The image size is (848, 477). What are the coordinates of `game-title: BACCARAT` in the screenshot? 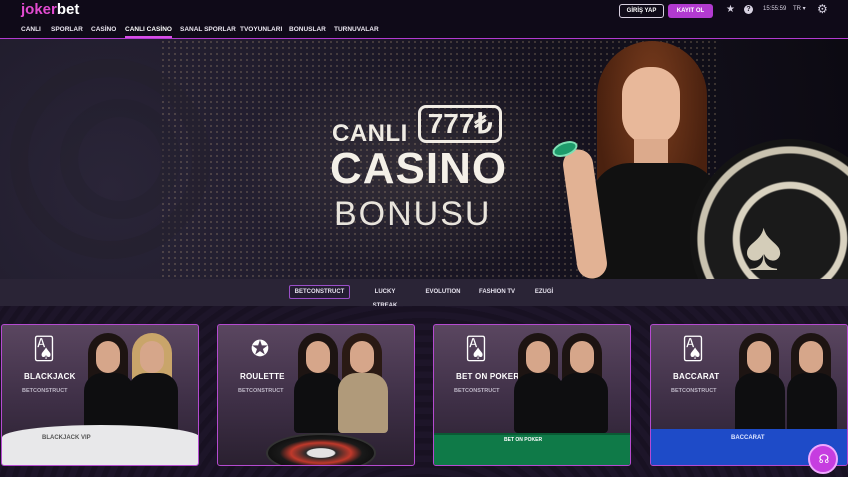 It's located at (696, 376).